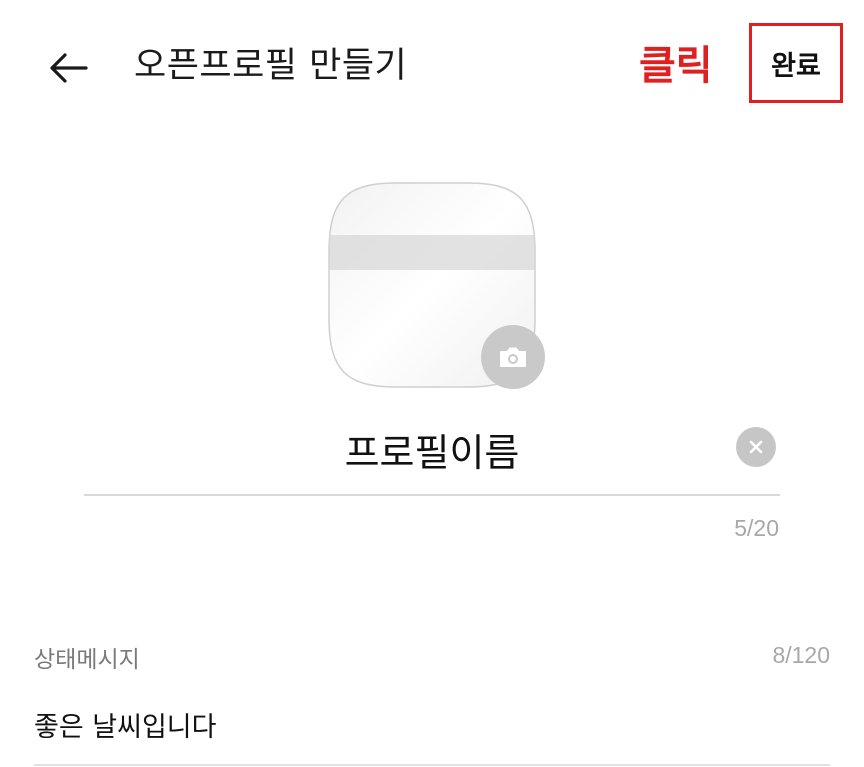  I want to click on arrow-left-icon, so click(69, 68).